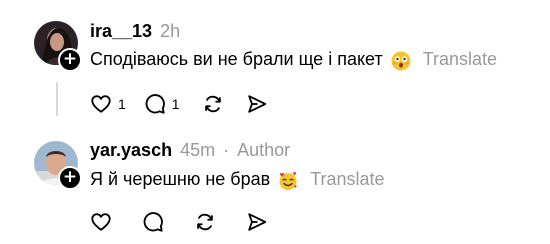 The image size is (550, 244). I want to click on like-button, so click(101, 222).